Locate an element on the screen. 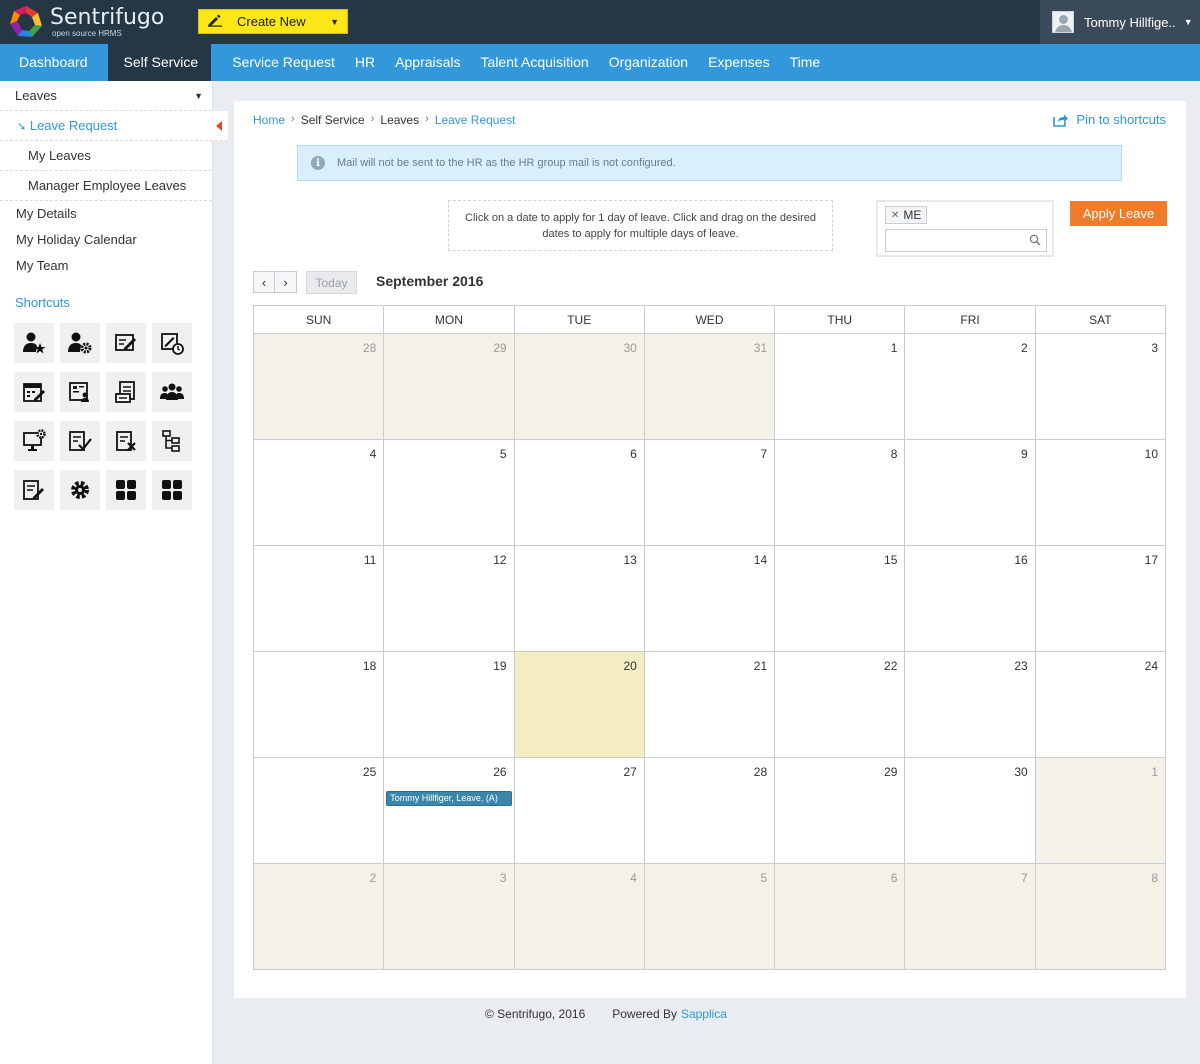  calendar-day-cell: 23 is located at coordinates (970, 704).